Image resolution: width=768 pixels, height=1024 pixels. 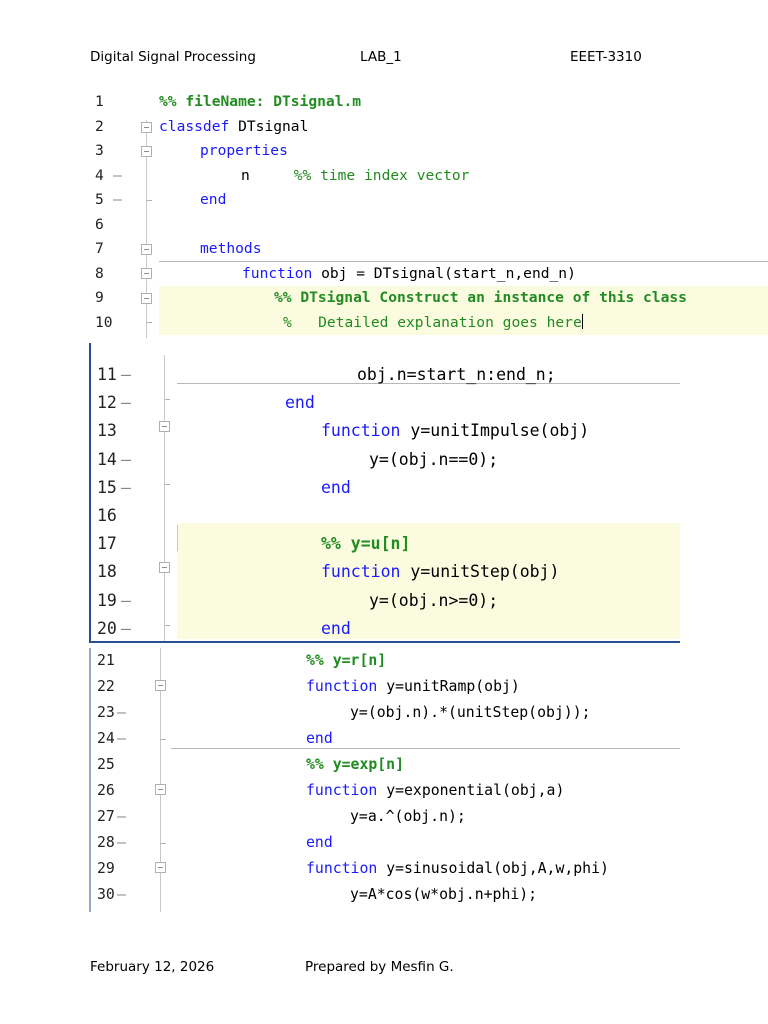 What do you see at coordinates (385, 460) in the screenshot?
I see `code-line: 14— y=(obj.n==0);` at bounding box center [385, 460].